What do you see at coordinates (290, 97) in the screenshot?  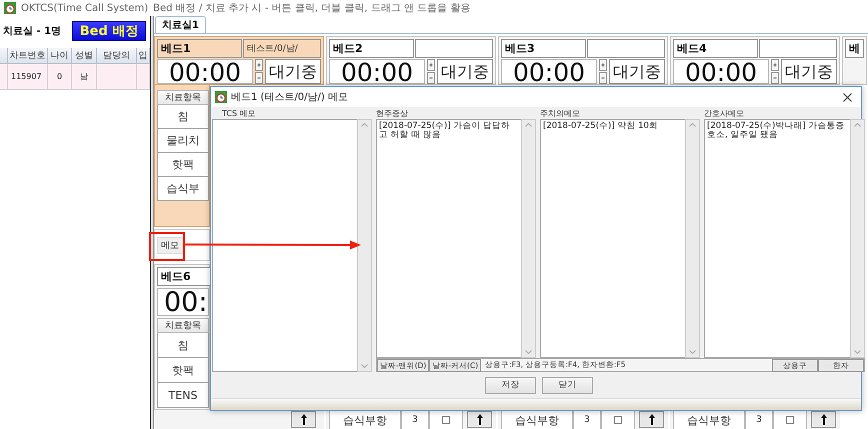 I see `dialog-title: 베드1 (테스트/0/남/) 메모` at bounding box center [290, 97].